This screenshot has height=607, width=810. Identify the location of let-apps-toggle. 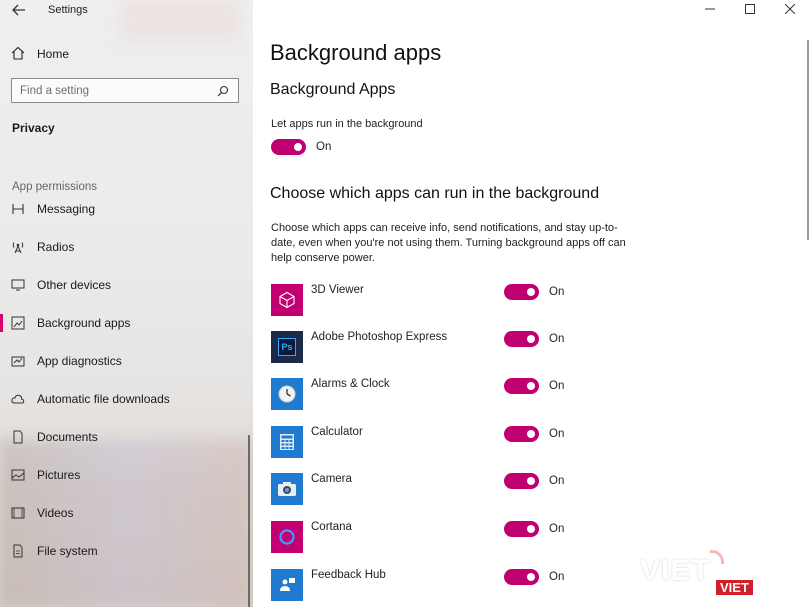
(288, 147).